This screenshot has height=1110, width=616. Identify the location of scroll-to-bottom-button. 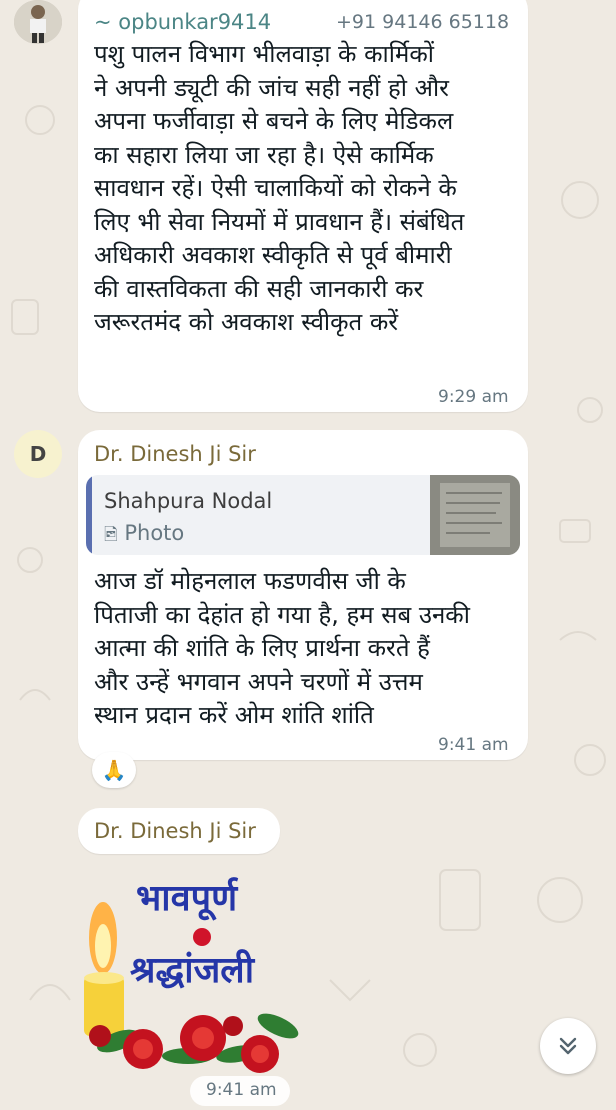
(568, 1046).